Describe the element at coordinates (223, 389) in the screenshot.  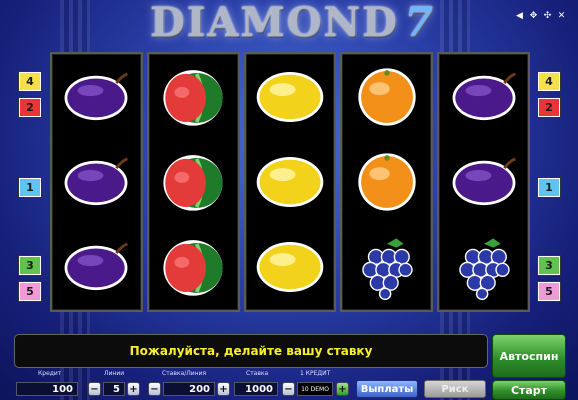
I see `bet-per-line-plus-button: +` at that location.